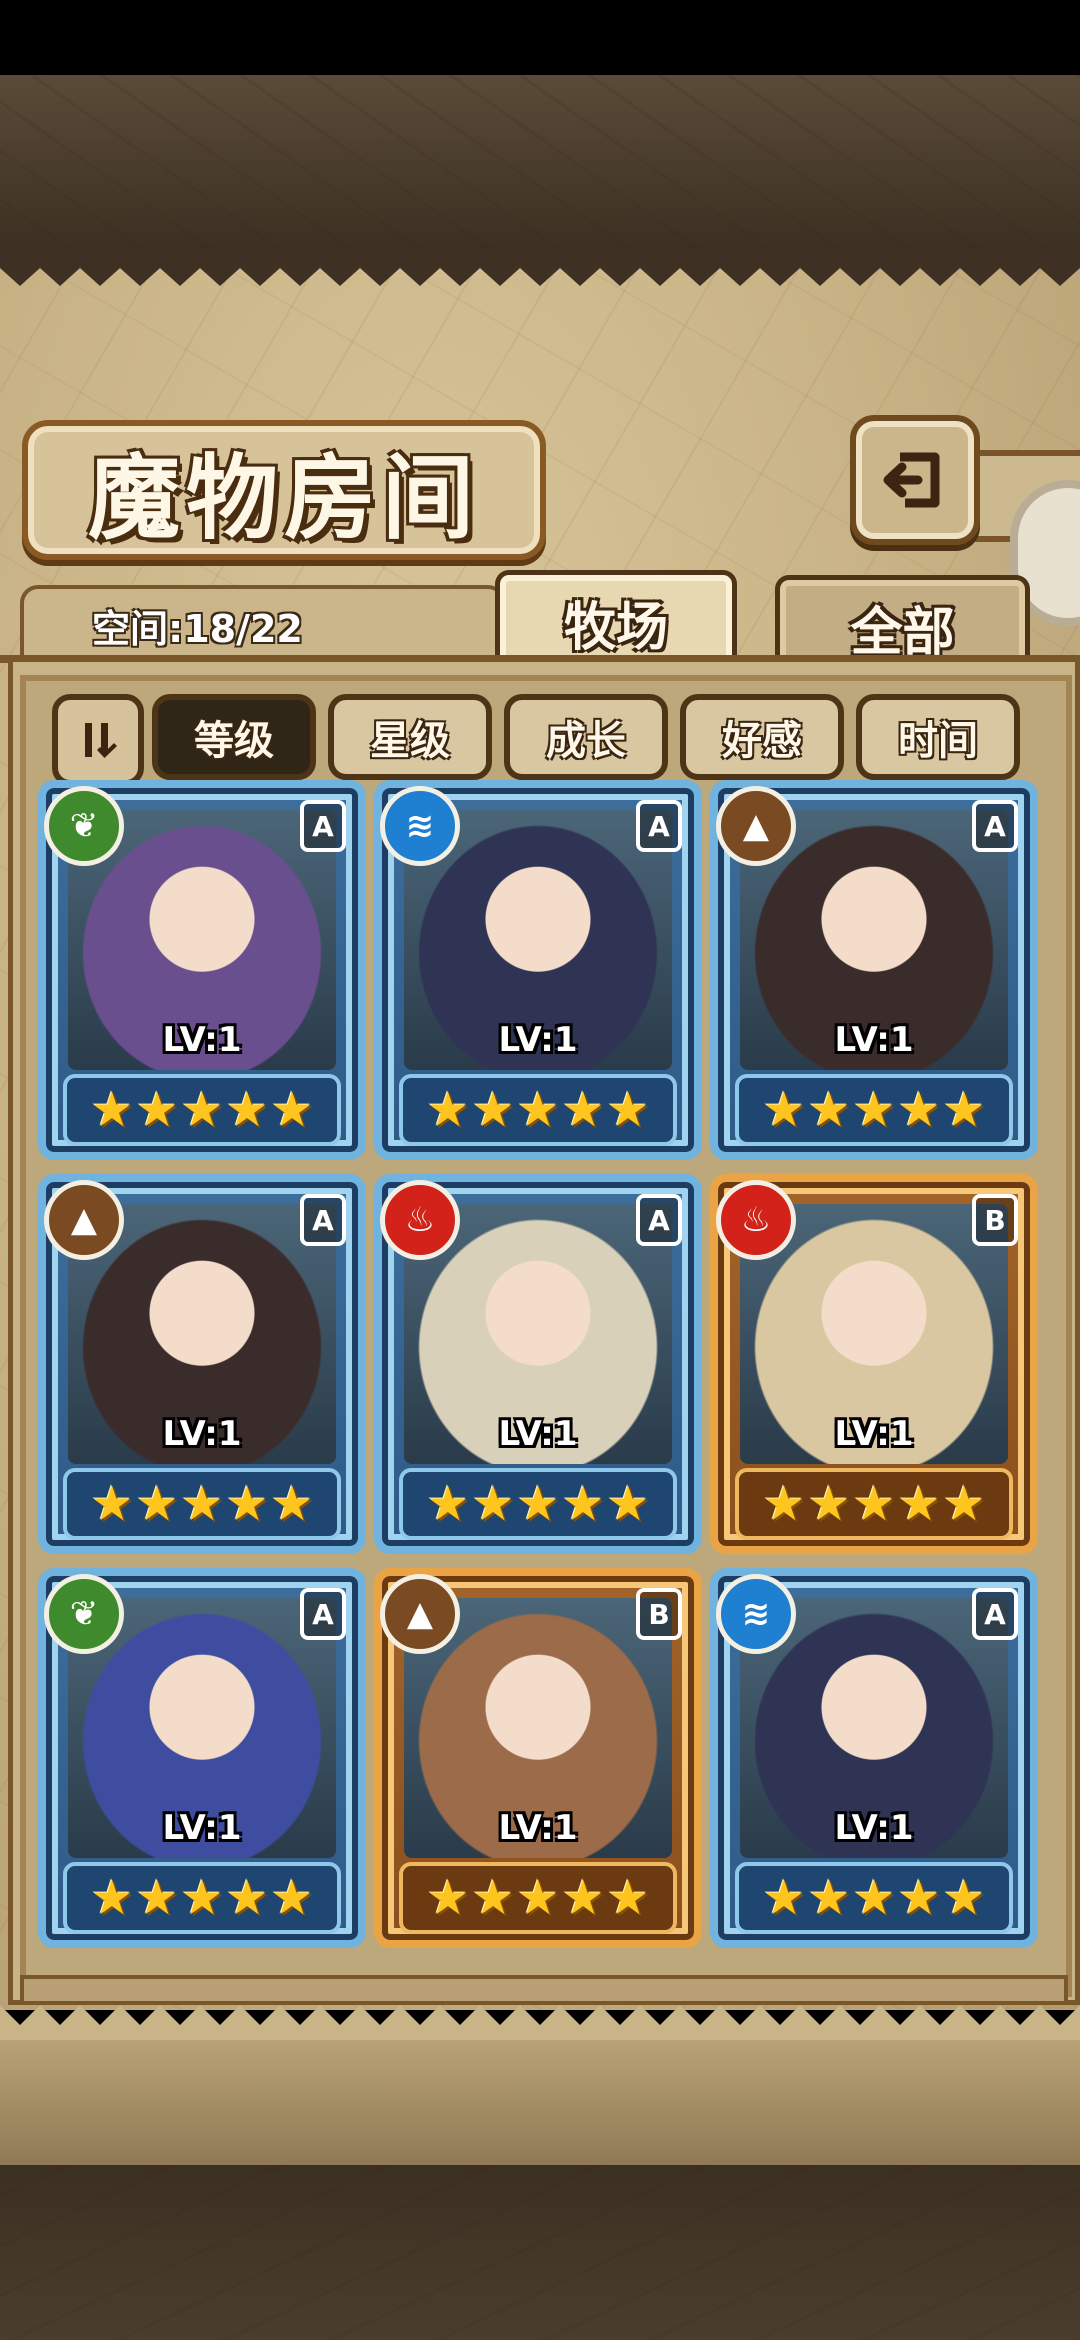 The height and width of the screenshot is (2340, 1080). I want to click on space-counter: 空间:18/22, so click(197, 629).